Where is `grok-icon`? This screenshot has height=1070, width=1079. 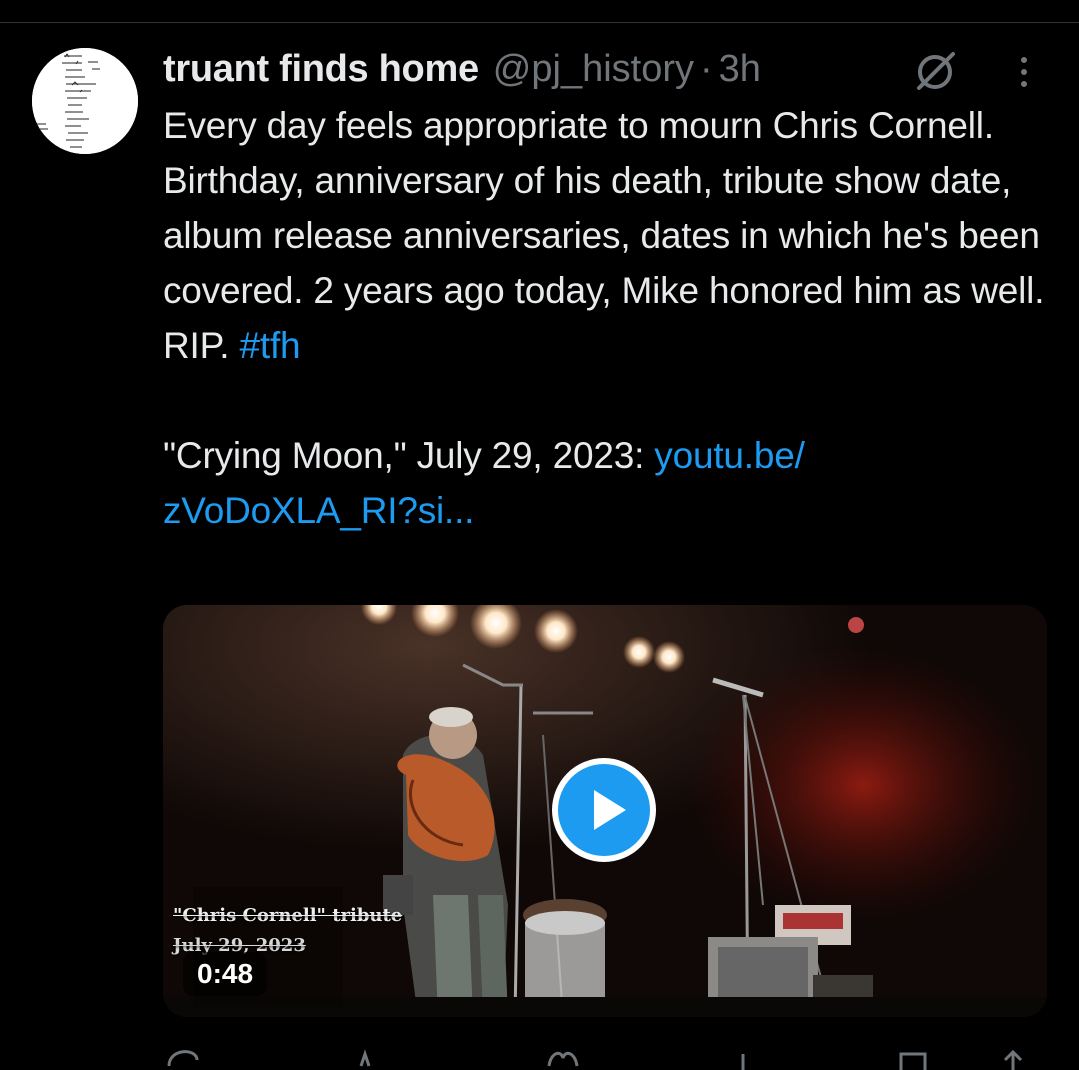
grok-icon is located at coordinates (937, 70).